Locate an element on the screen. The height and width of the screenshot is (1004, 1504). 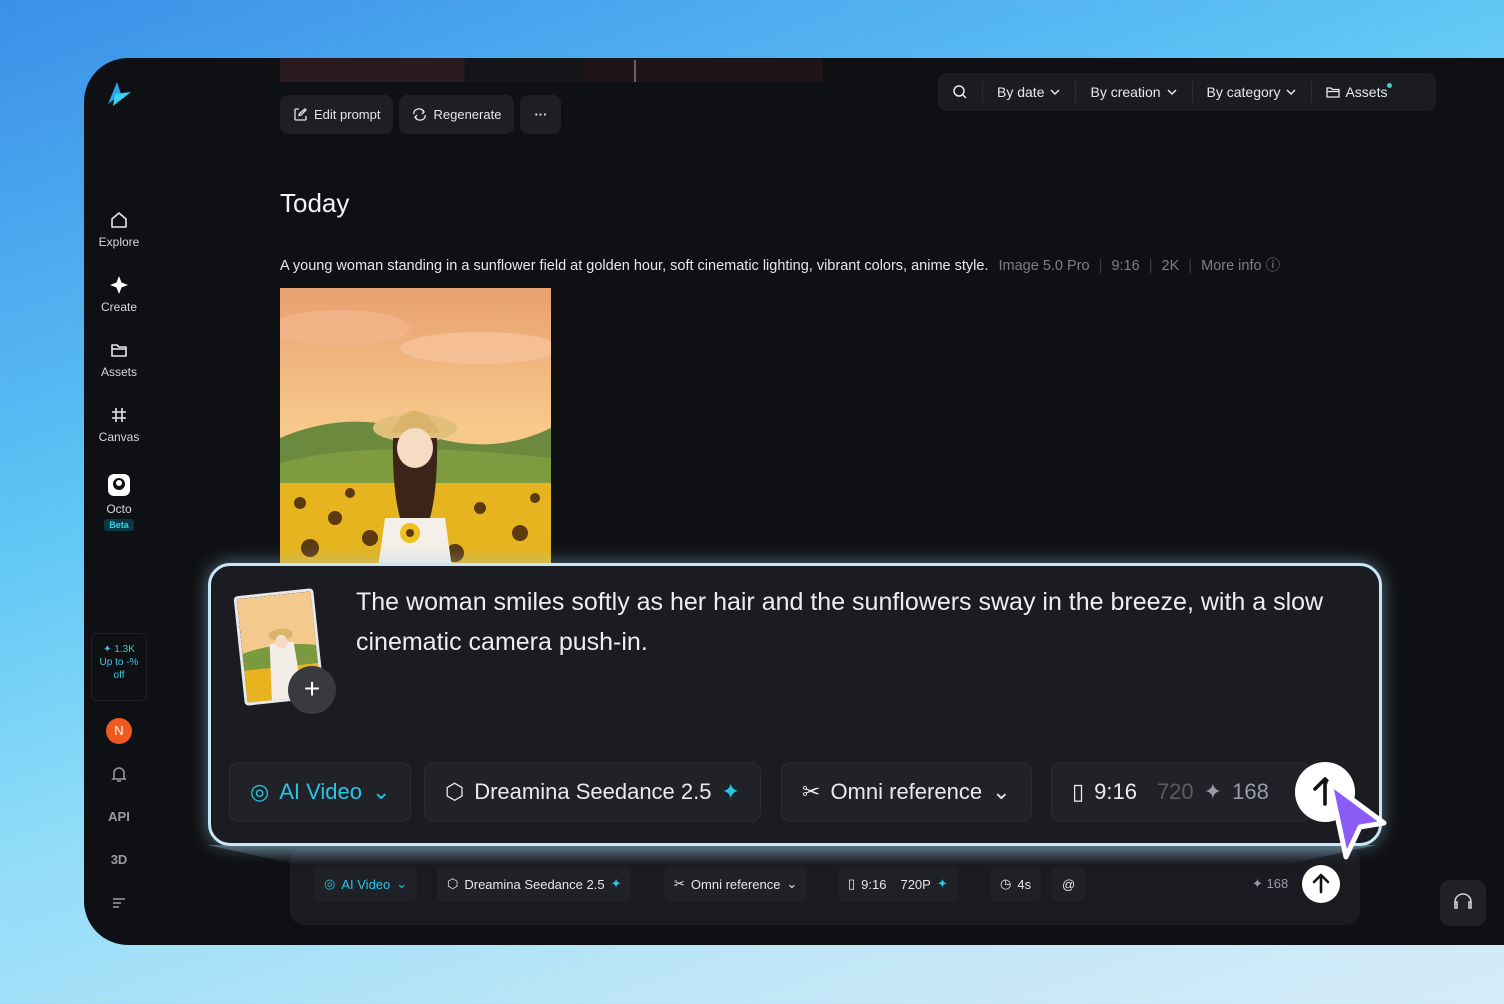
by-creation-dropdown: By creation is located at coordinates (1134, 92).